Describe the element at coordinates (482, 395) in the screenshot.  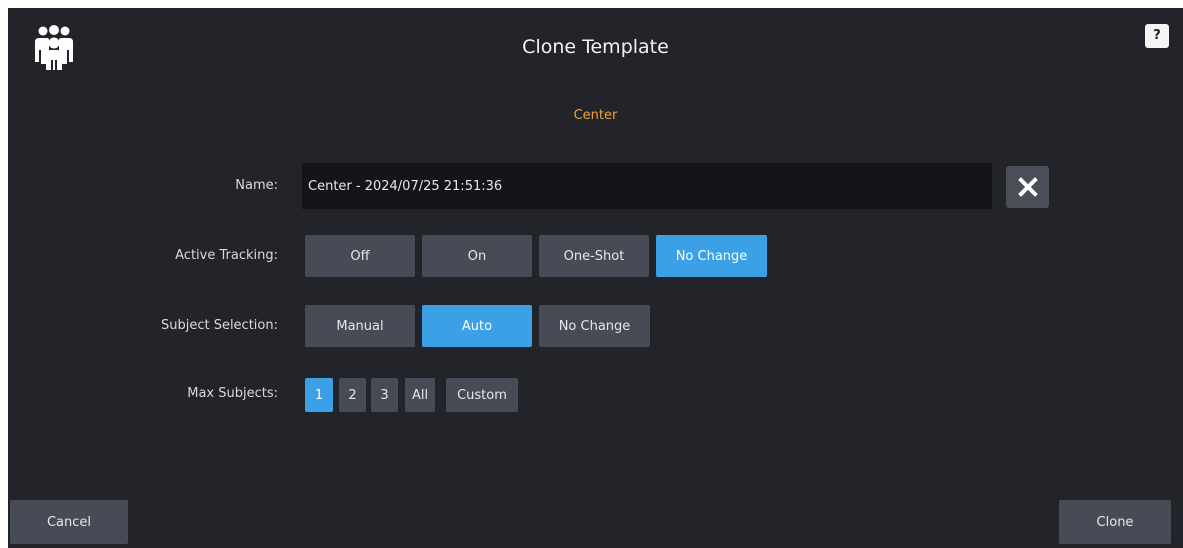
I see `max-subjects-custom-button: Custom` at that location.